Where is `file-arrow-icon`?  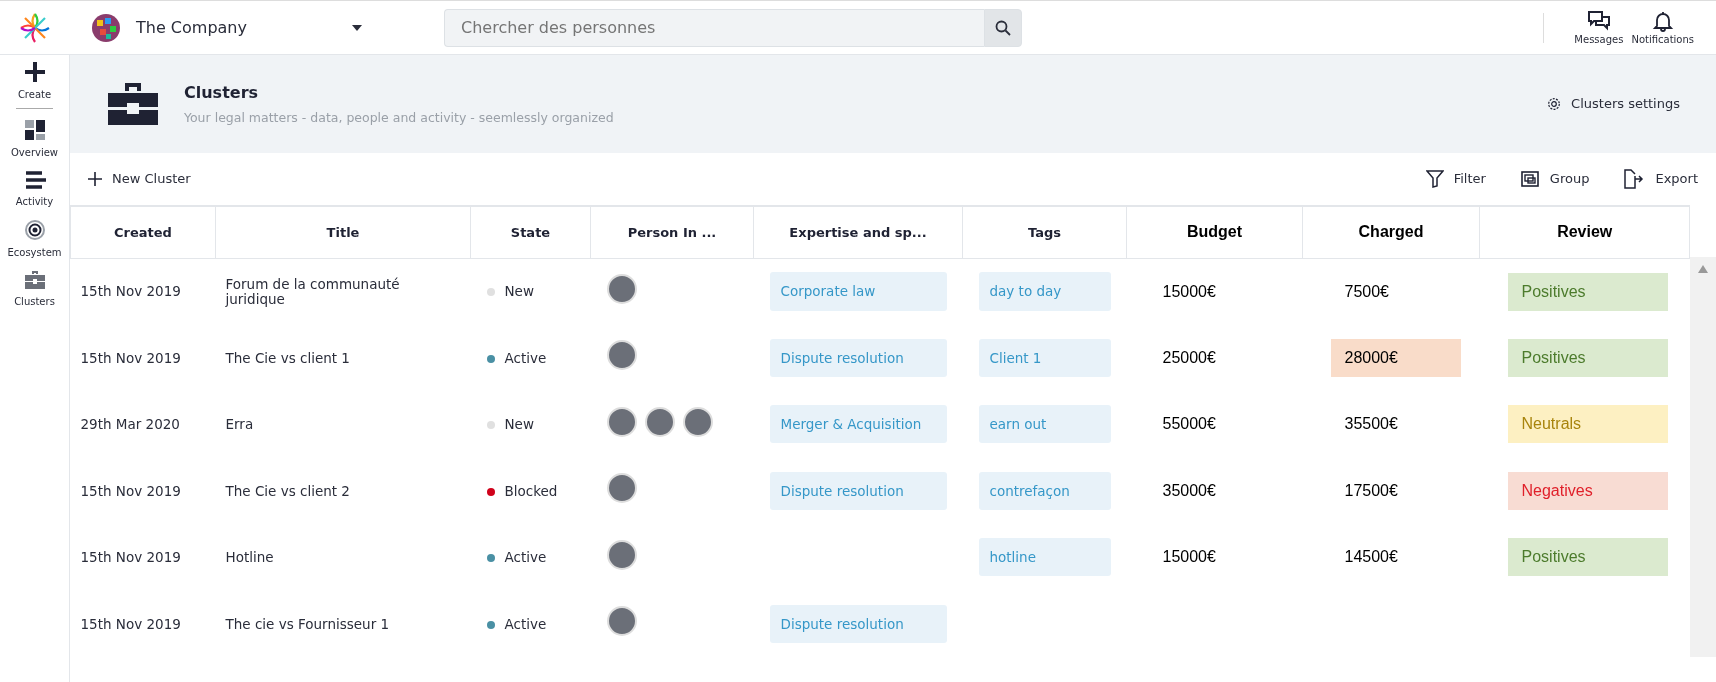 file-arrow-icon is located at coordinates (1634, 179).